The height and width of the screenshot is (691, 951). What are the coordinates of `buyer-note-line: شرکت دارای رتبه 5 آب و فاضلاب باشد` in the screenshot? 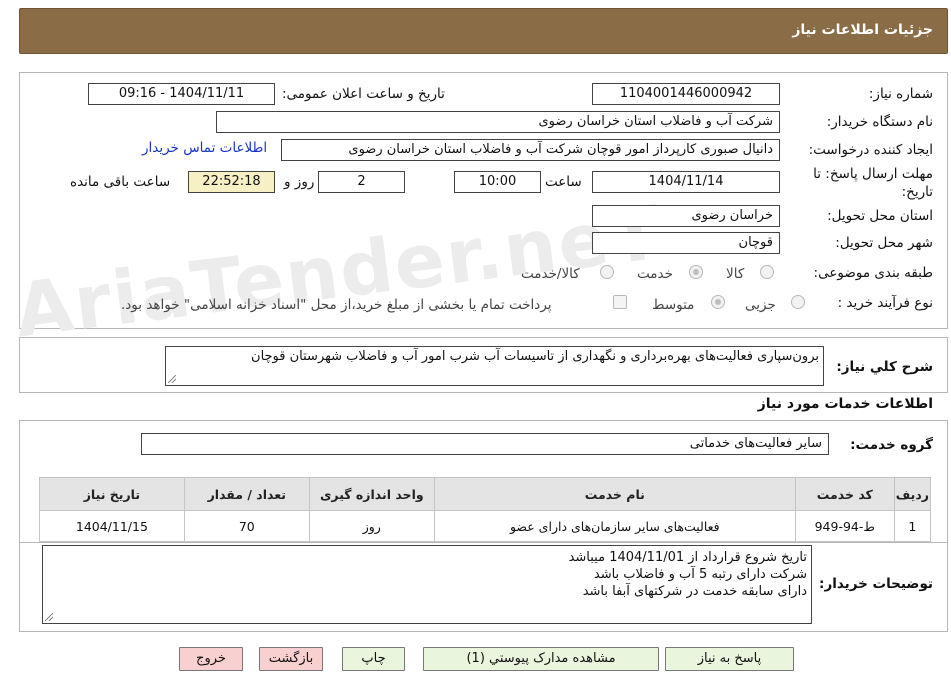 It's located at (700, 574).